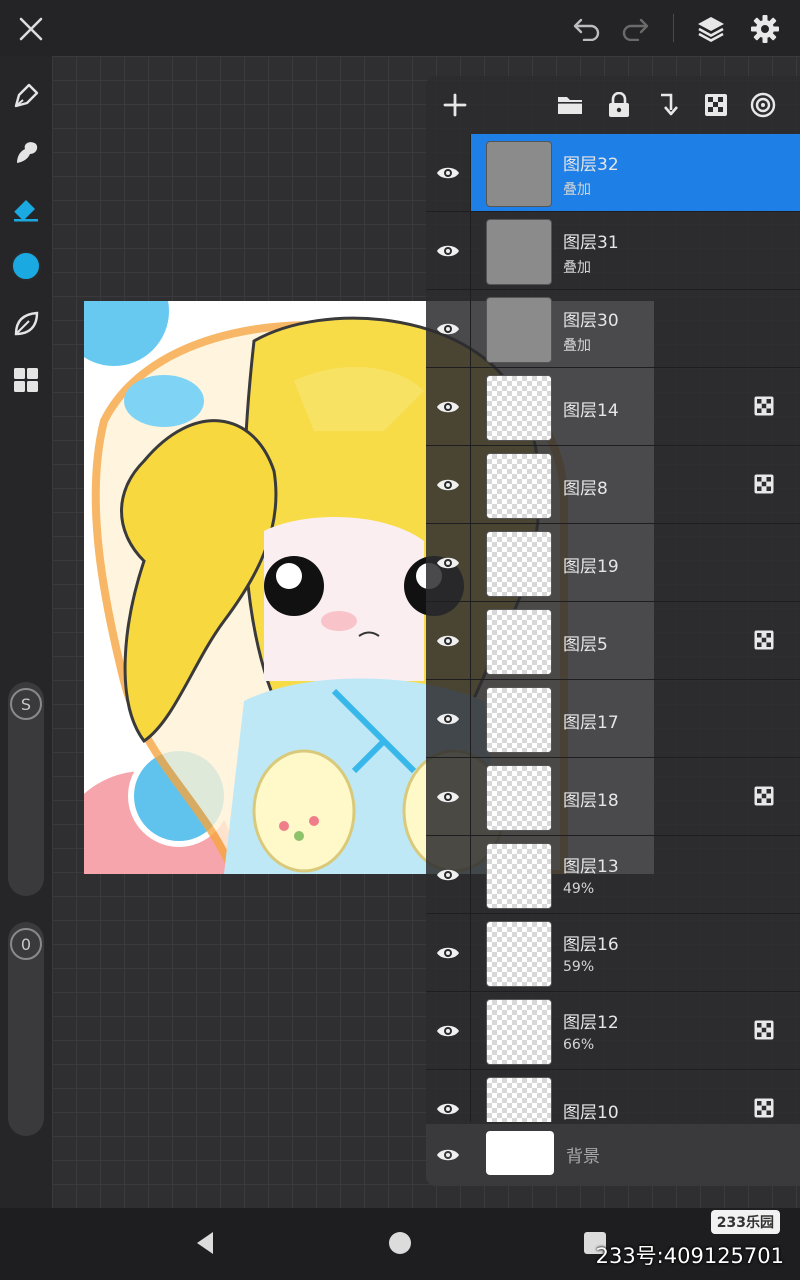 Image resolution: width=800 pixels, height=1280 pixels. I want to click on background-layer-row: 背景, so click(613, 1155).